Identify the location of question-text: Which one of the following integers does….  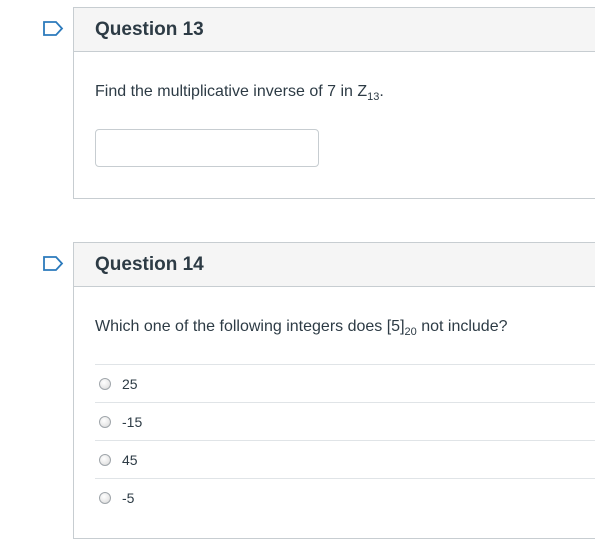
(345, 327).